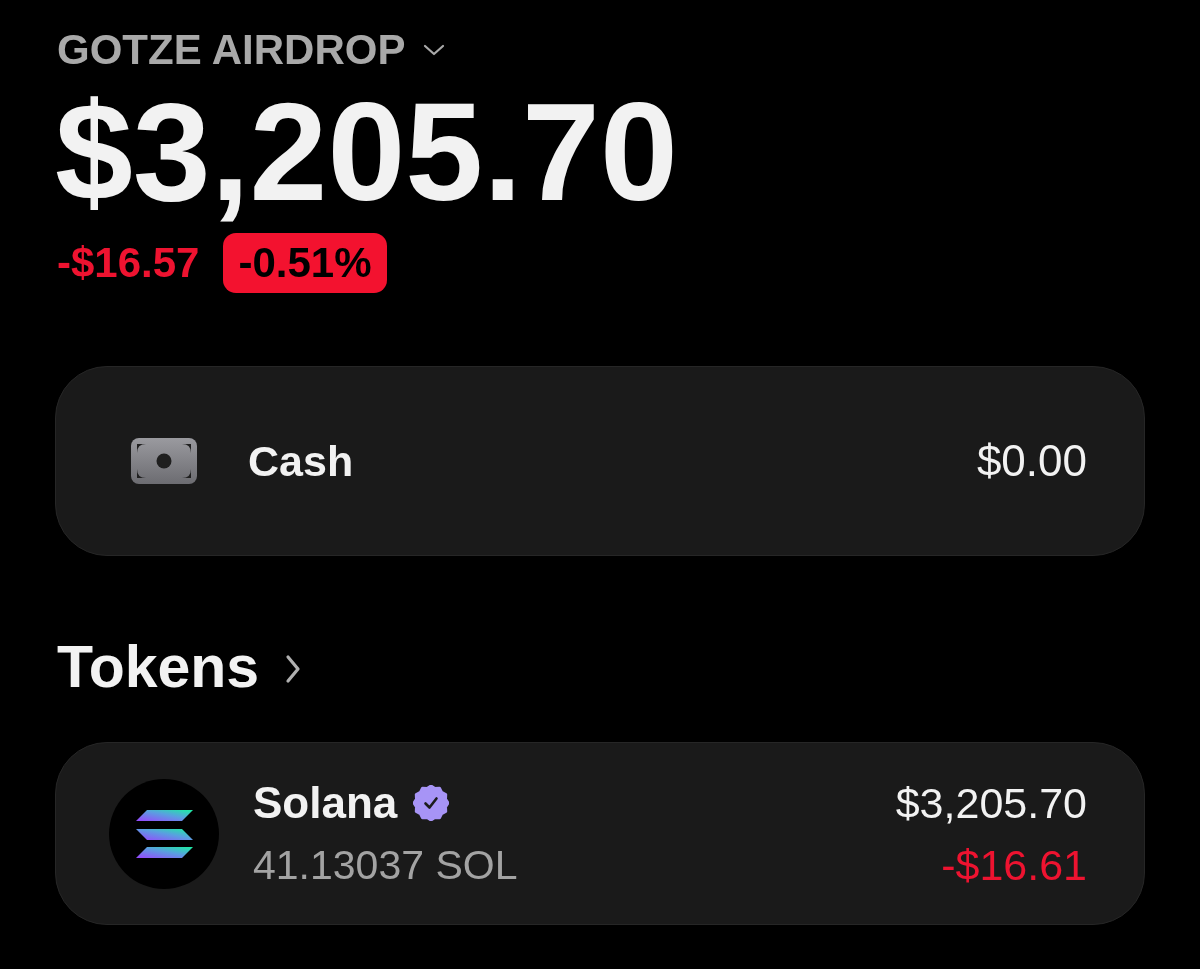 The height and width of the screenshot is (969, 1200). What do you see at coordinates (325, 802) in the screenshot?
I see `token-name: Solana` at bounding box center [325, 802].